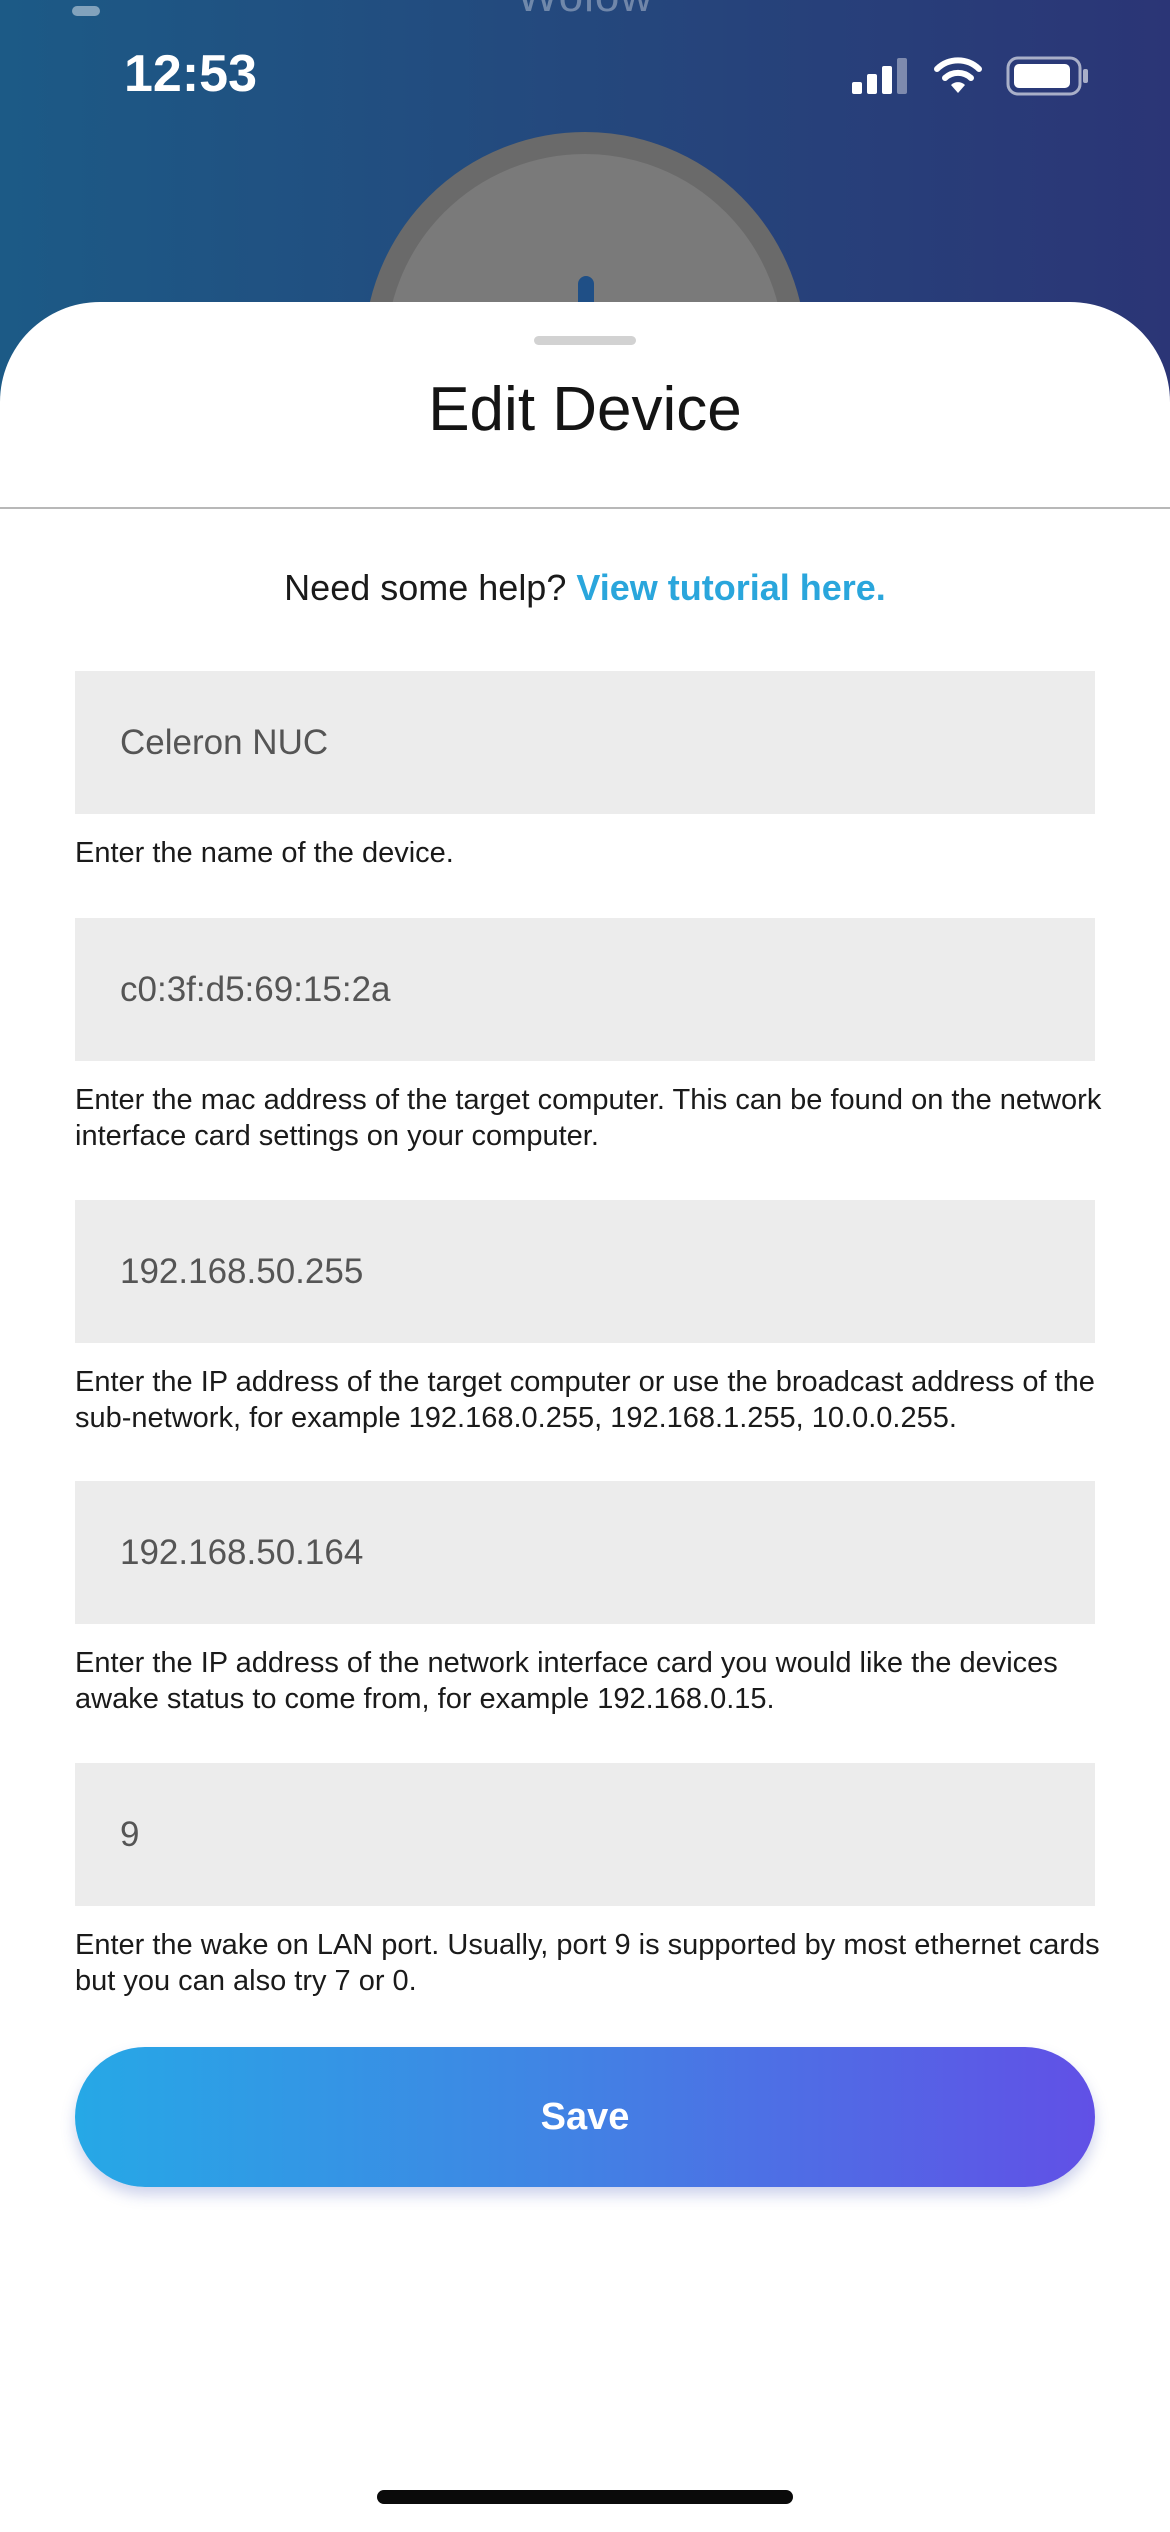  I want to click on title-divider, so click(585, 508).